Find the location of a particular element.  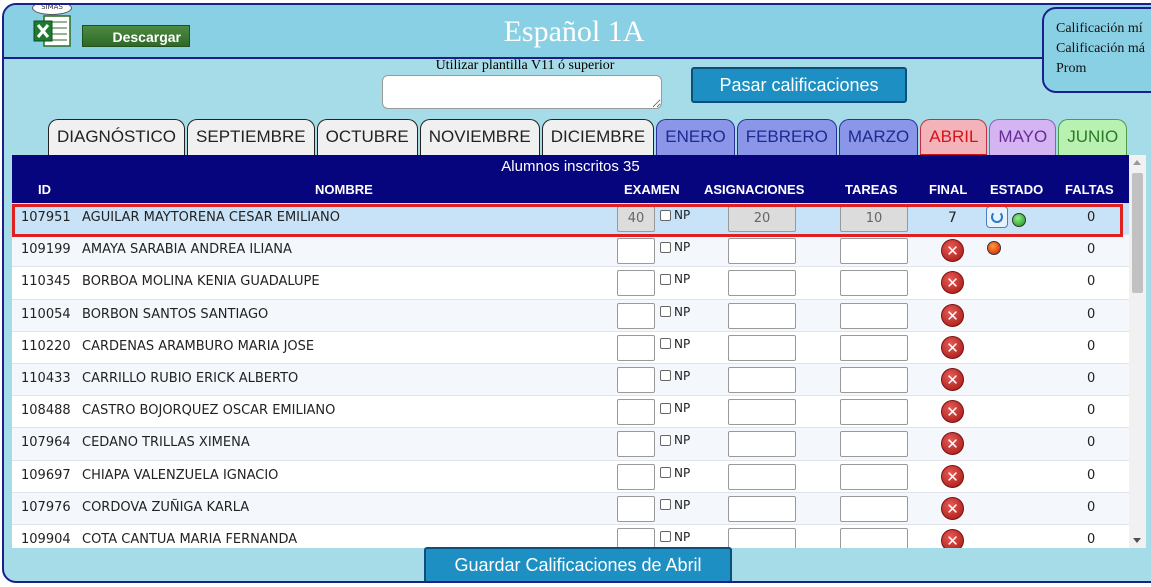

tab-mayo: MAYO is located at coordinates (1023, 138).